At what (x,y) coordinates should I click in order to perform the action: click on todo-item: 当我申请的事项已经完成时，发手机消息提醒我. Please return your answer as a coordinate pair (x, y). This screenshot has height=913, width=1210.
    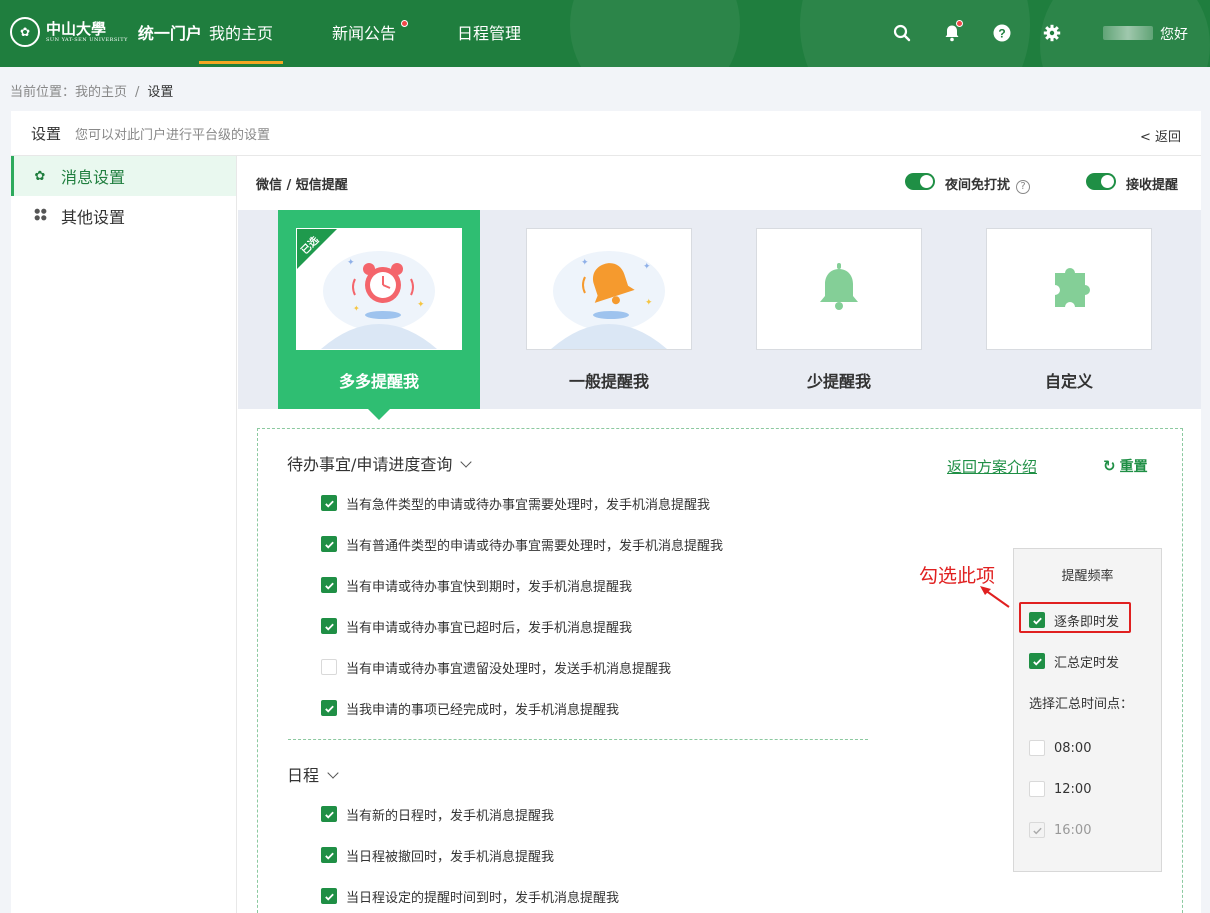
    Looking at the image, I should click on (470, 708).